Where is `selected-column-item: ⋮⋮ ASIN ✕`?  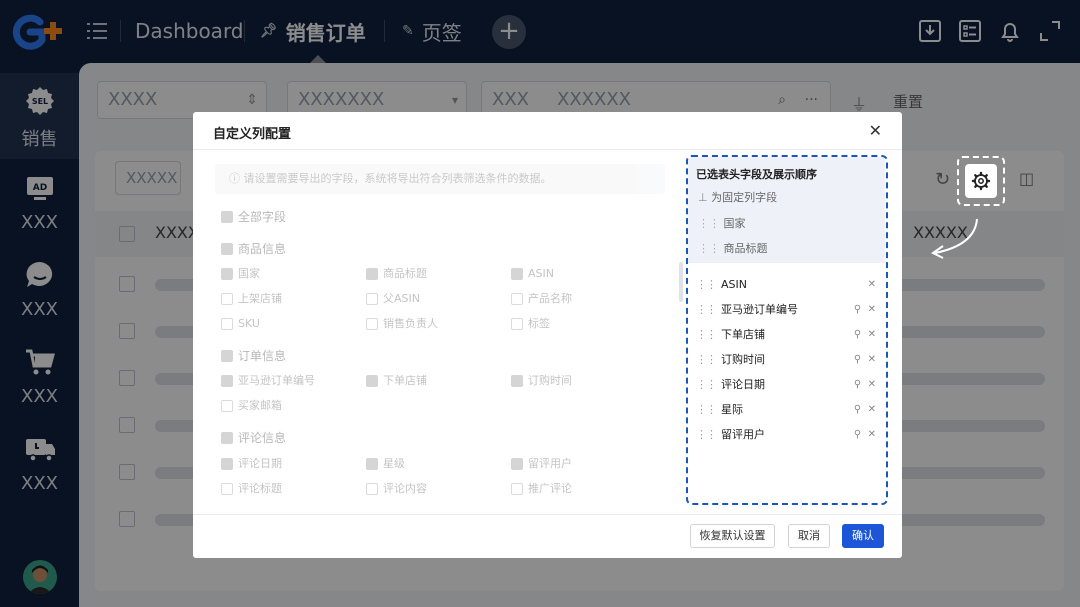 selected-column-item: ⋮⋮ ASIN ✕ is located at coordinates (788, 285).